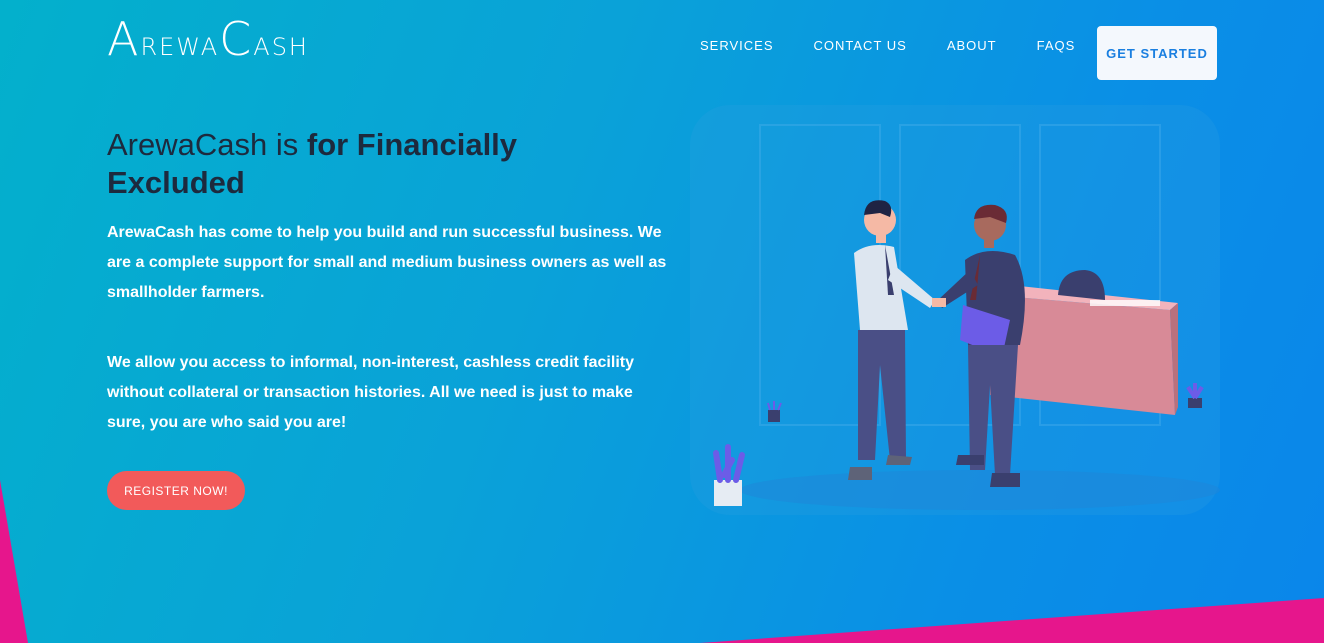  What do you see at coordinates (1157, 53) in the screenshot?
I see `get-started-button: GET STARTED` at bounding box center [1157, 53].